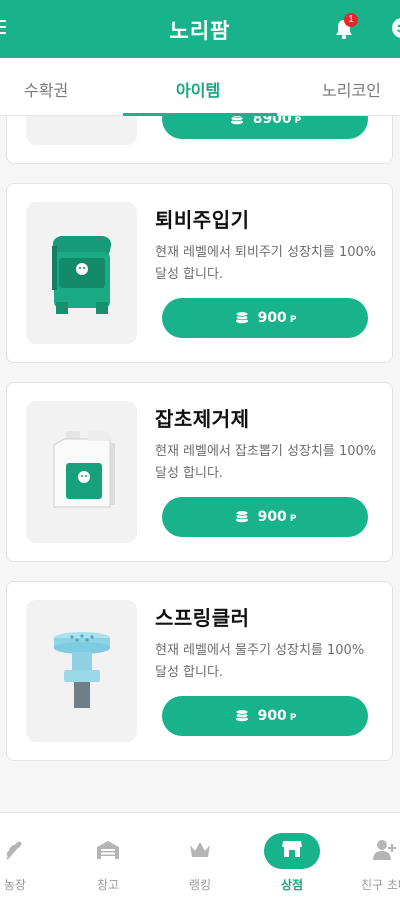 The image size is (400, 900). Describe the element at coordinates (351, 89) in the screenshot. I see `tab-nori-coin: 노리코인` at that location.